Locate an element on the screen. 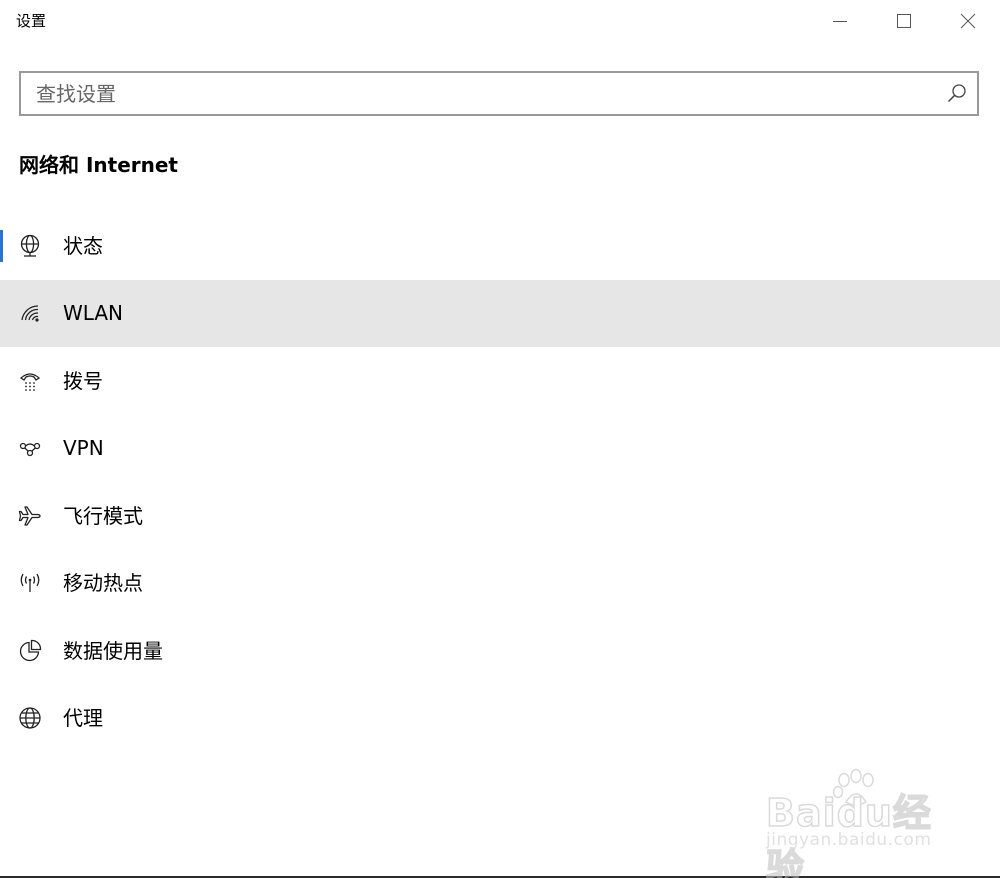 Image resolution: width=1000 pixels, height=878 pixels. minimize-icon is located at coordinates (840, 21).